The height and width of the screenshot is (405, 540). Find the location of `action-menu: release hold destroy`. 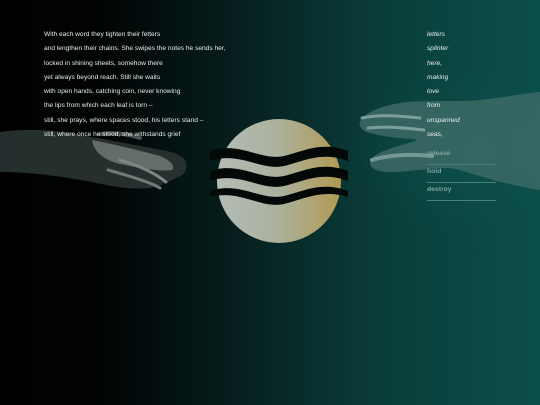

action-menu: release hold destroy is located at coordinates (461, 174).